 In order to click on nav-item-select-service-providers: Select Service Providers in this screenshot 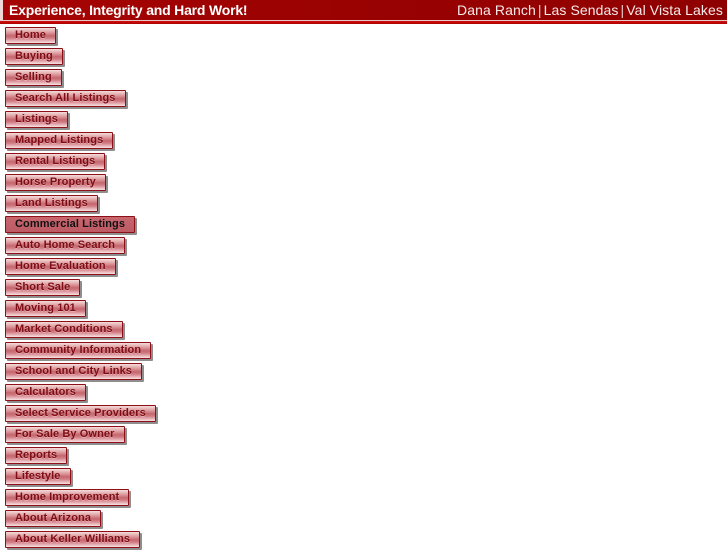, I will do `click(80, 413)`.